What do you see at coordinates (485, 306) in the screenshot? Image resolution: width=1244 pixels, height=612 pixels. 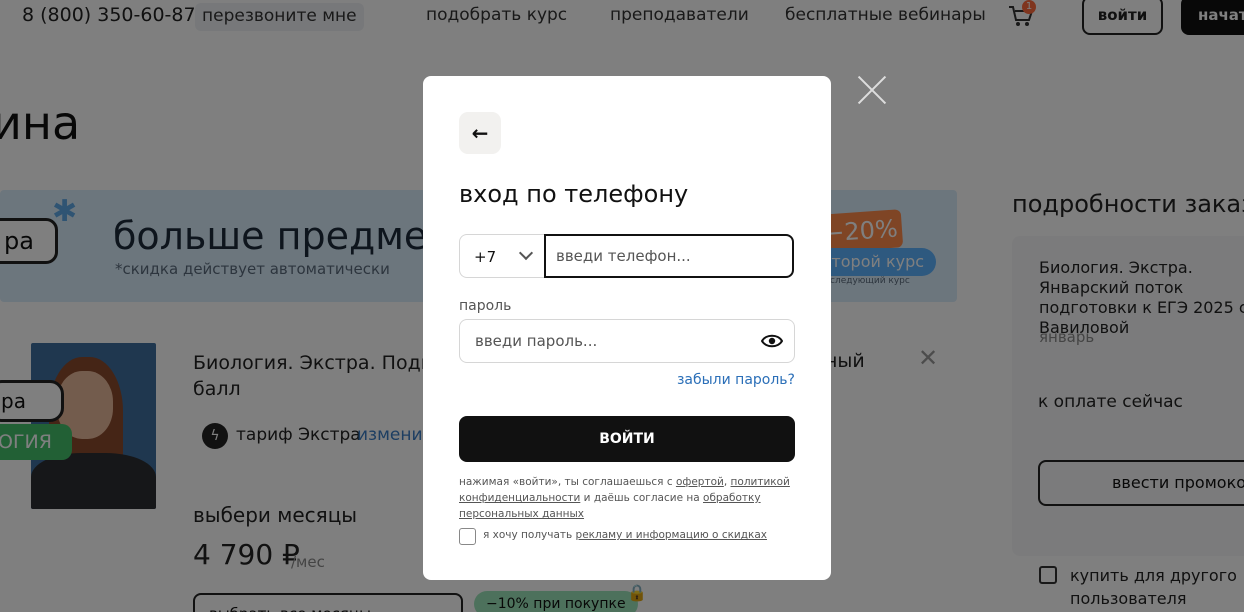 I see `password-label: пароль` at bounding box center [485, 306].